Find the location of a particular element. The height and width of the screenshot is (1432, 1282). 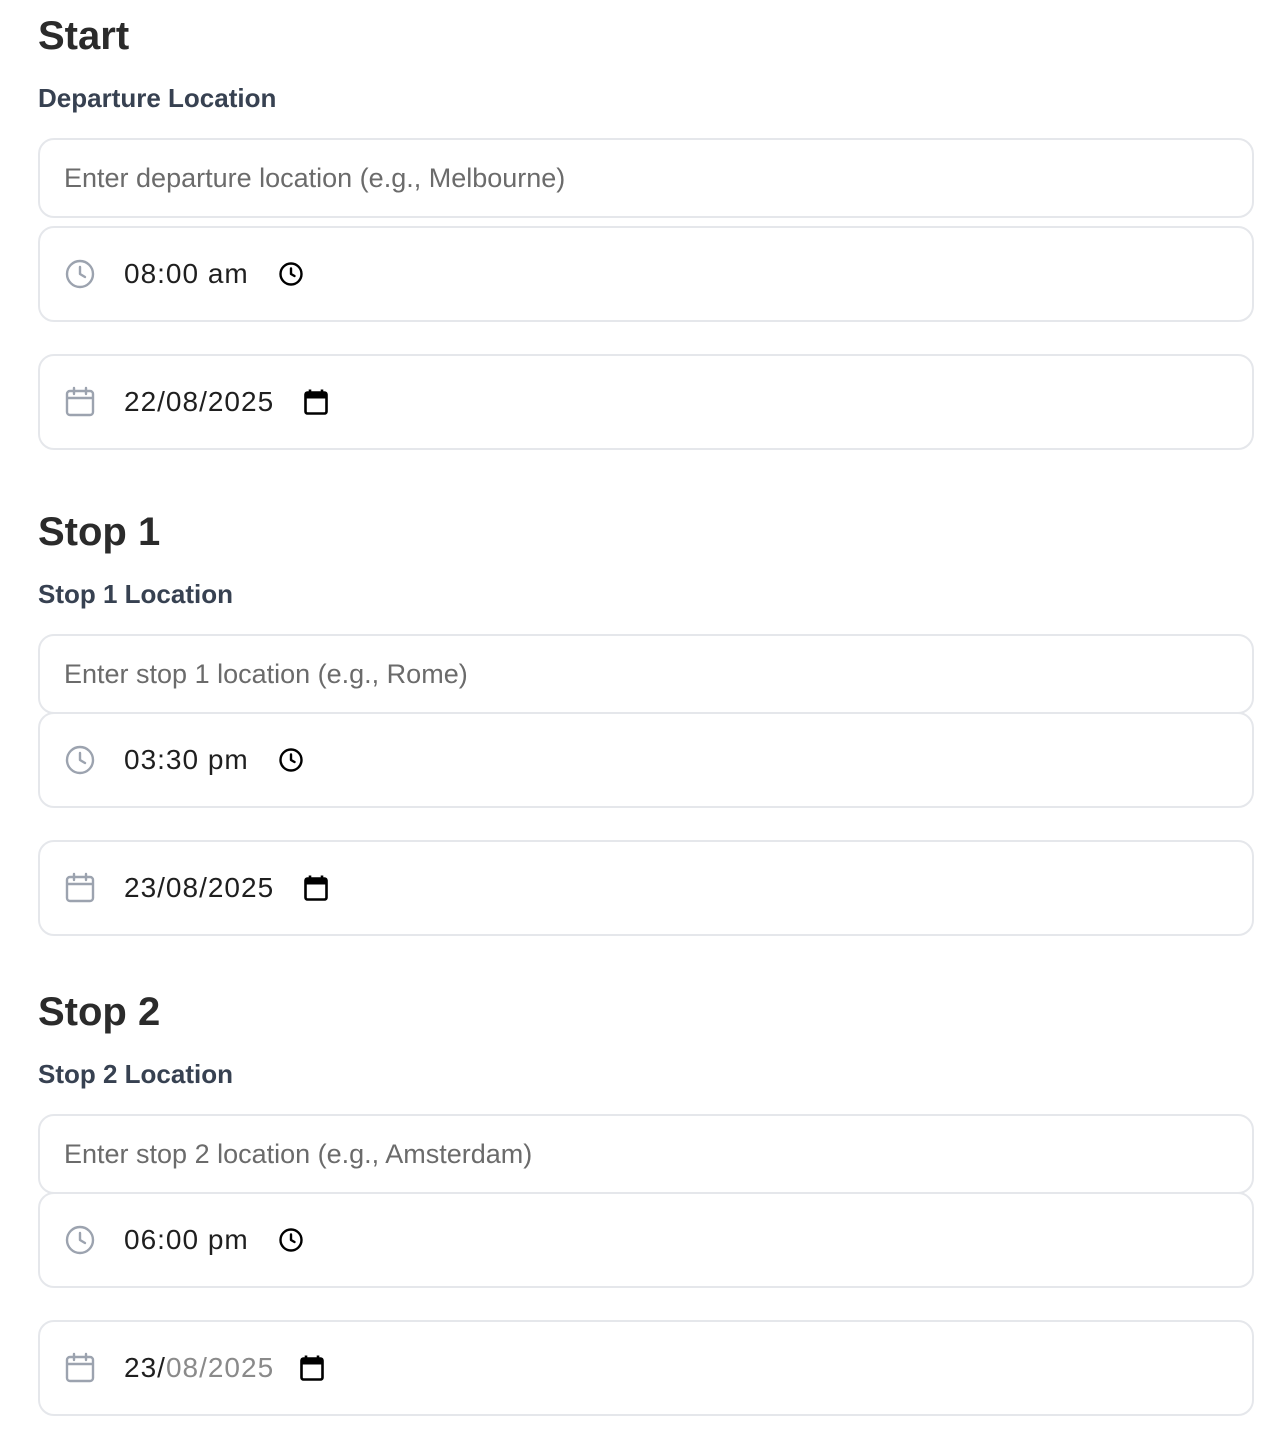

stop-2-date-rest: 08/2025 is located at coordinates (220, 1367).